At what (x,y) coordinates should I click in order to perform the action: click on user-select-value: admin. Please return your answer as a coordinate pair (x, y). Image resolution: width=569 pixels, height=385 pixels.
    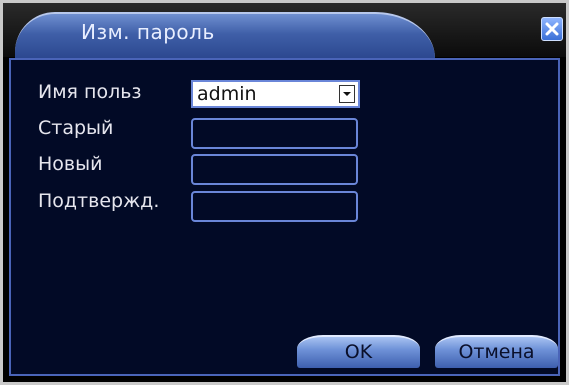
    Looking at the image, I should click on (227, 94).